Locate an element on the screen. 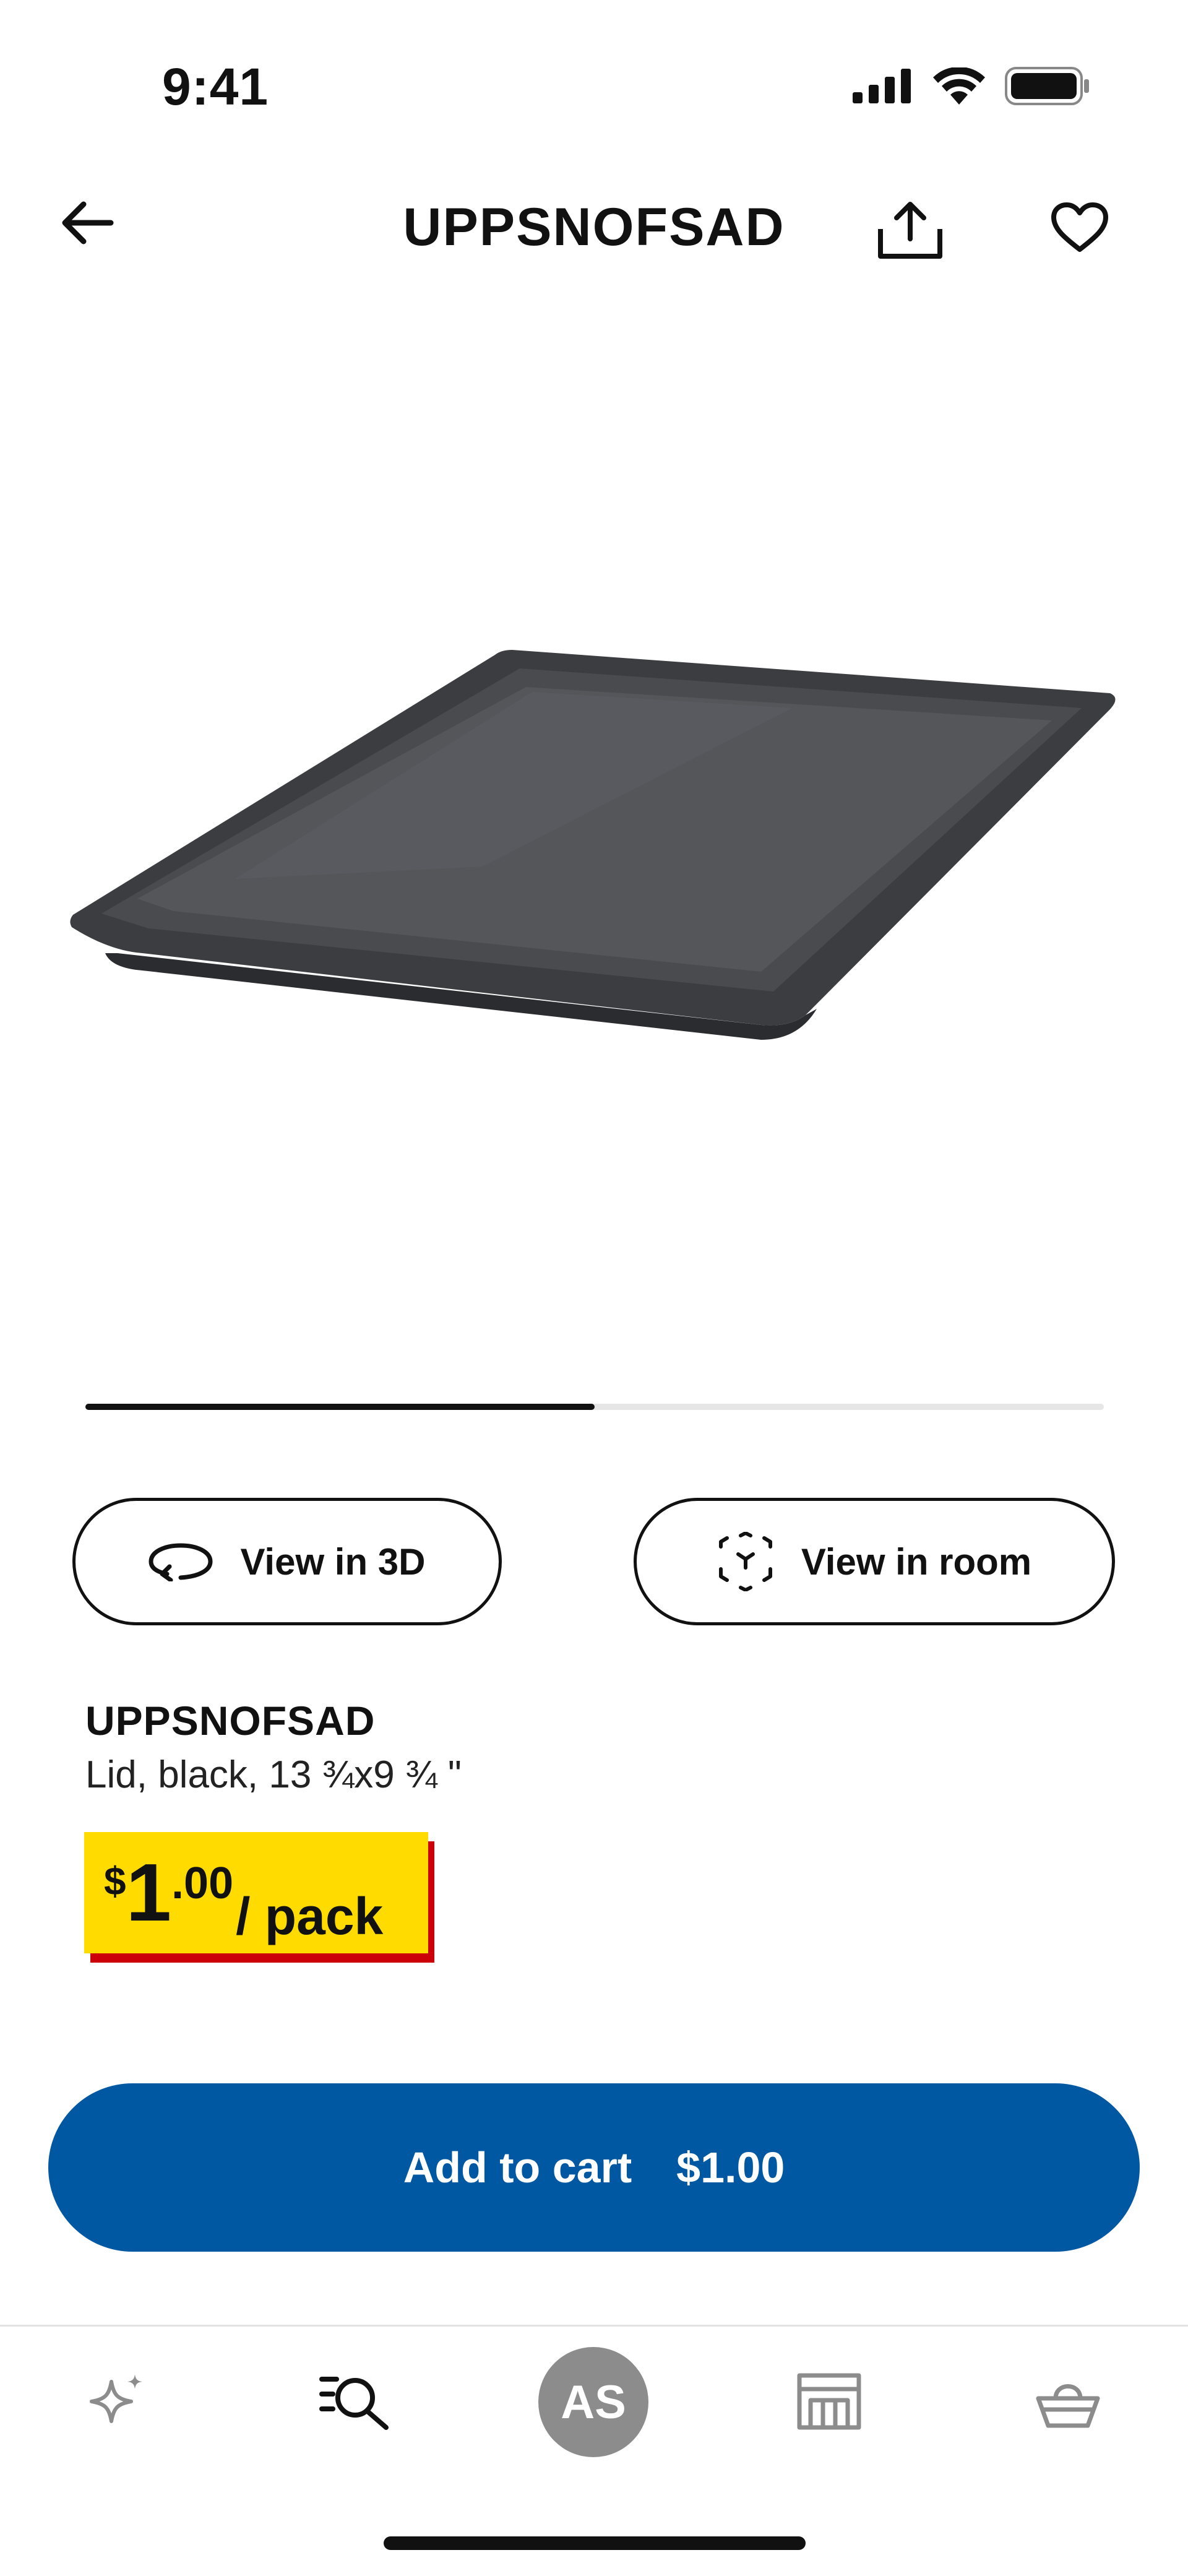 The image size is (1188, 2576). avatar: AS is located at coordinates (593, 2402).